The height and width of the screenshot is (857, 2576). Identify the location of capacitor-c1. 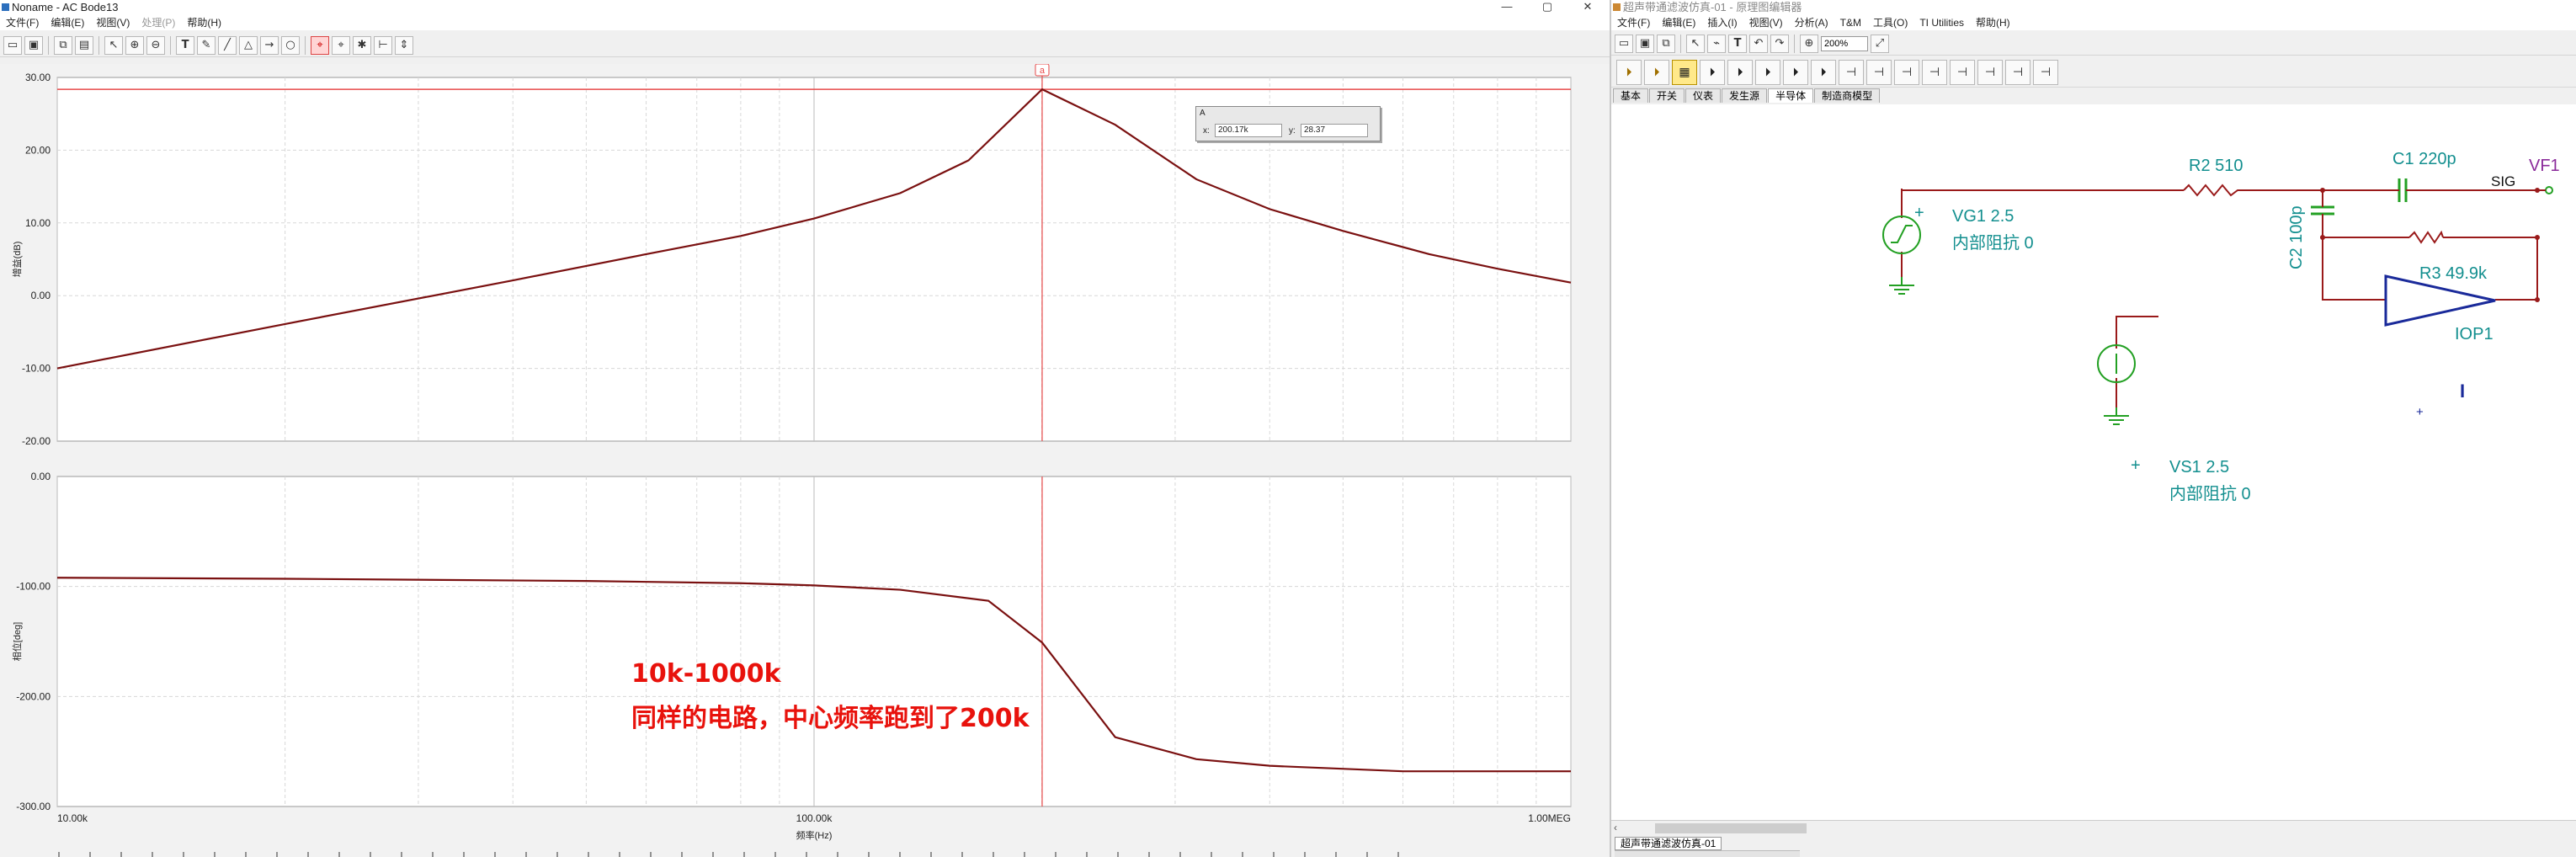
(2403, 190).